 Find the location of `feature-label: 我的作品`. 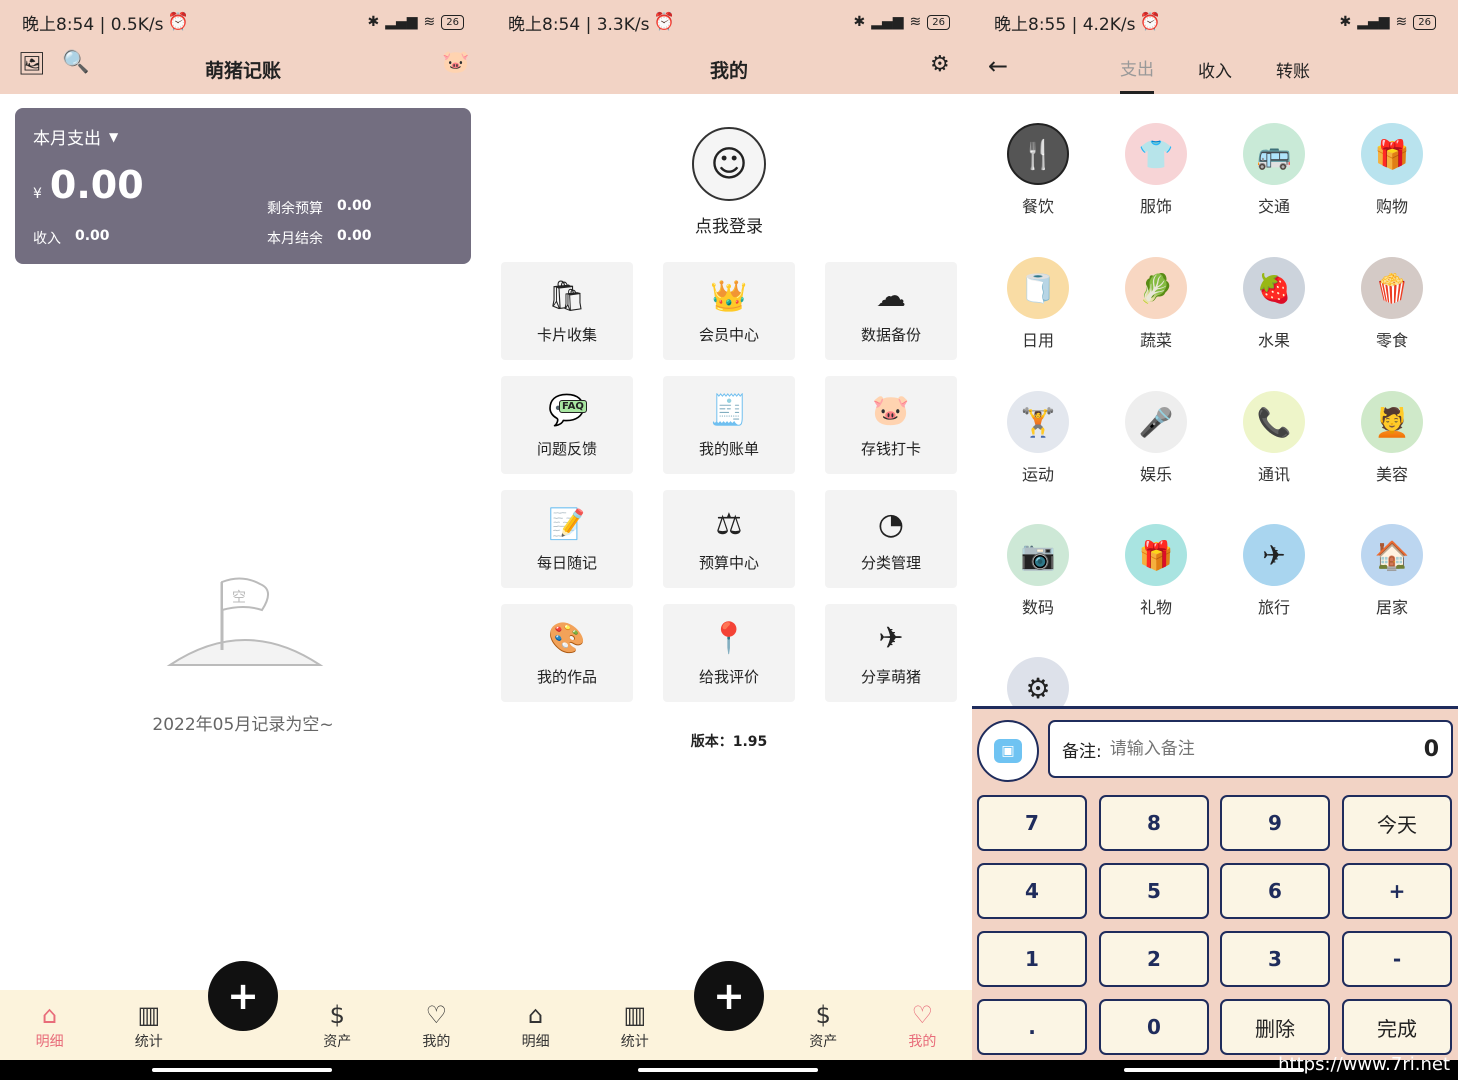

feature-label: 我的作品 is located at coordinates (566, 676).